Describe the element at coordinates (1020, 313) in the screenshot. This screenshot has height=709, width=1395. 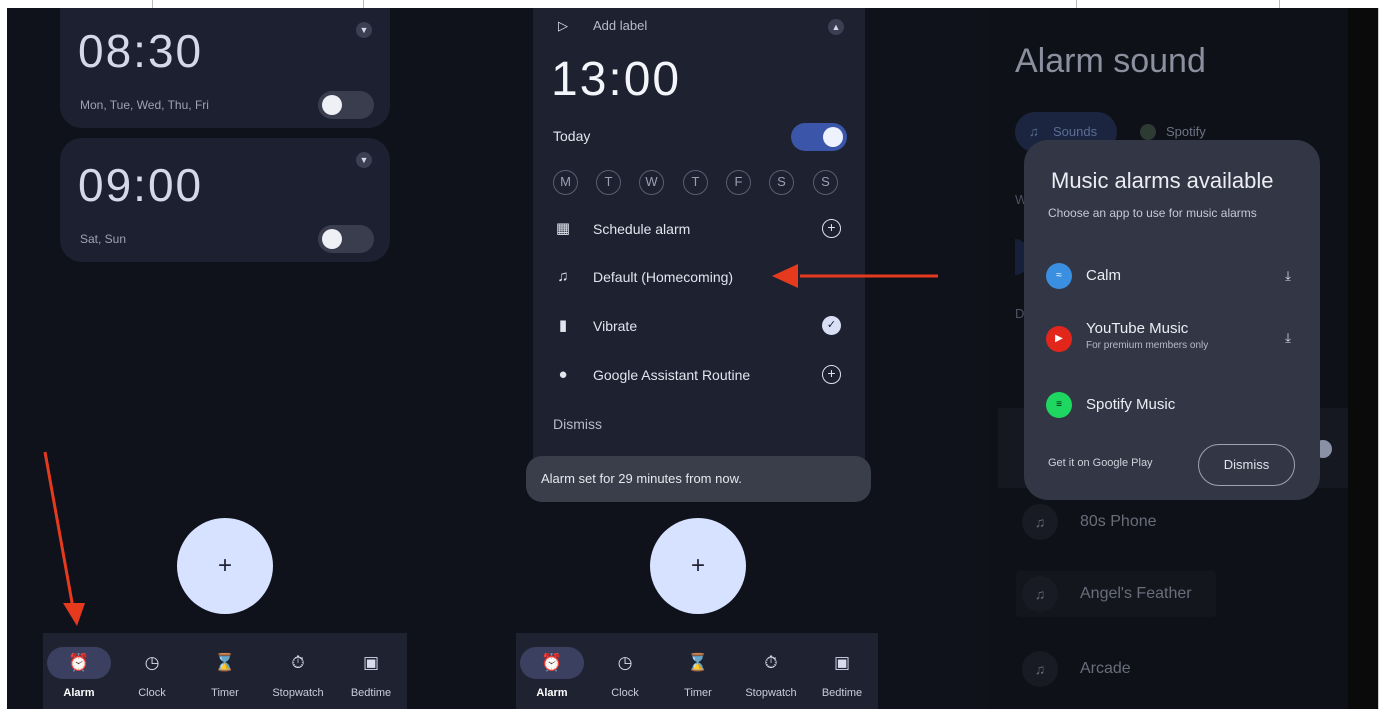
I see `section-header: D` at that location.